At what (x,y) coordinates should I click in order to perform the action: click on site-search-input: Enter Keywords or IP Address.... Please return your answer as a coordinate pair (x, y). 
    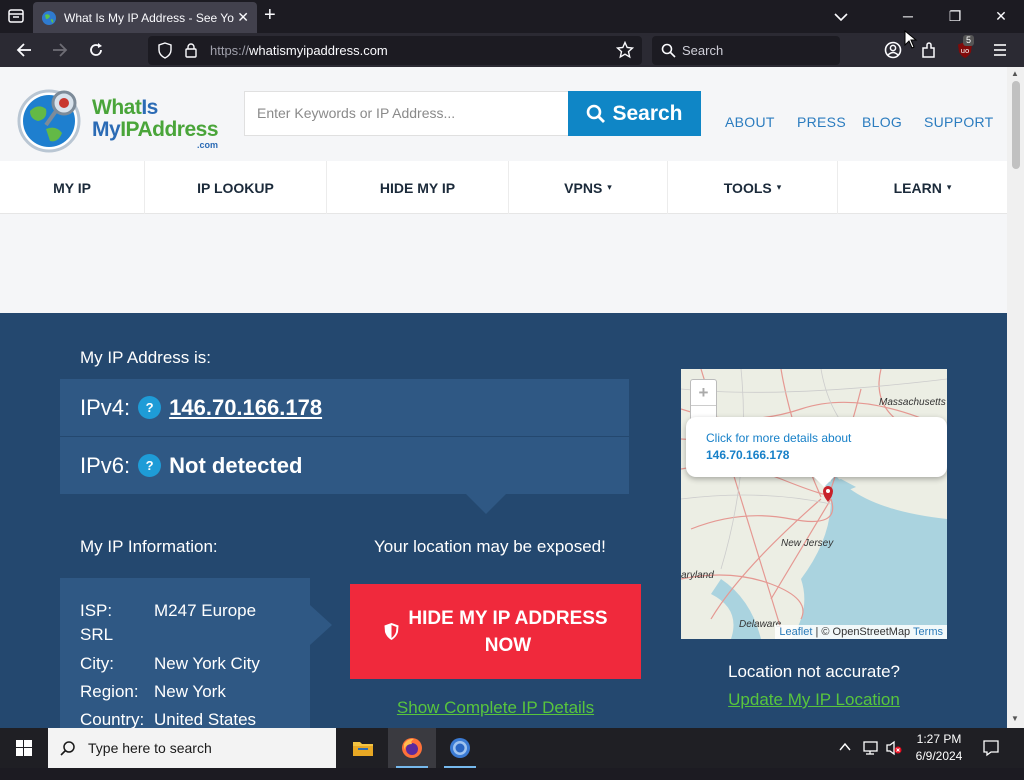
    Looking at the image, I should click on (407, 113).